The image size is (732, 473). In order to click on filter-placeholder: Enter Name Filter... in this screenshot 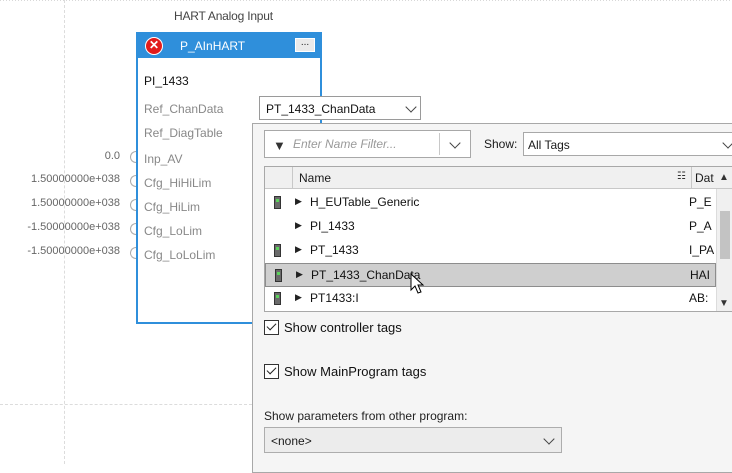, I will do `click(345, 144)`.